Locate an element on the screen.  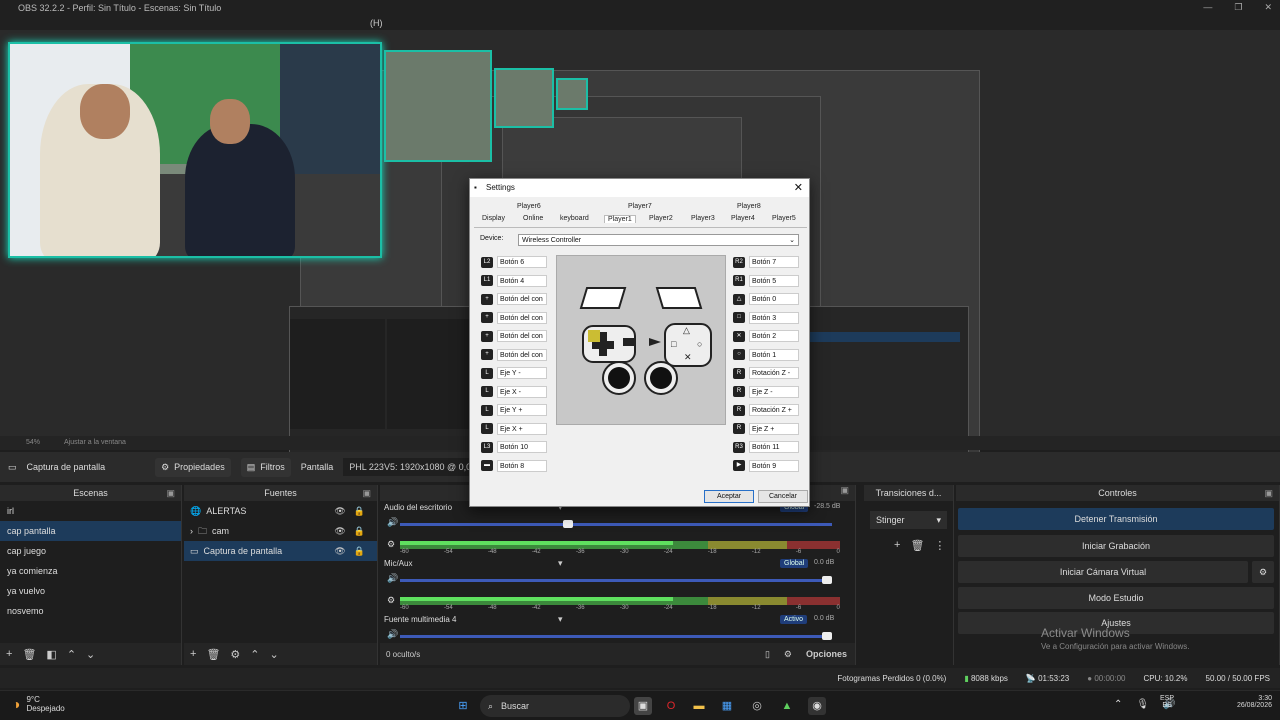
tab-player8: Player8 is located at coordinates (749, 206).